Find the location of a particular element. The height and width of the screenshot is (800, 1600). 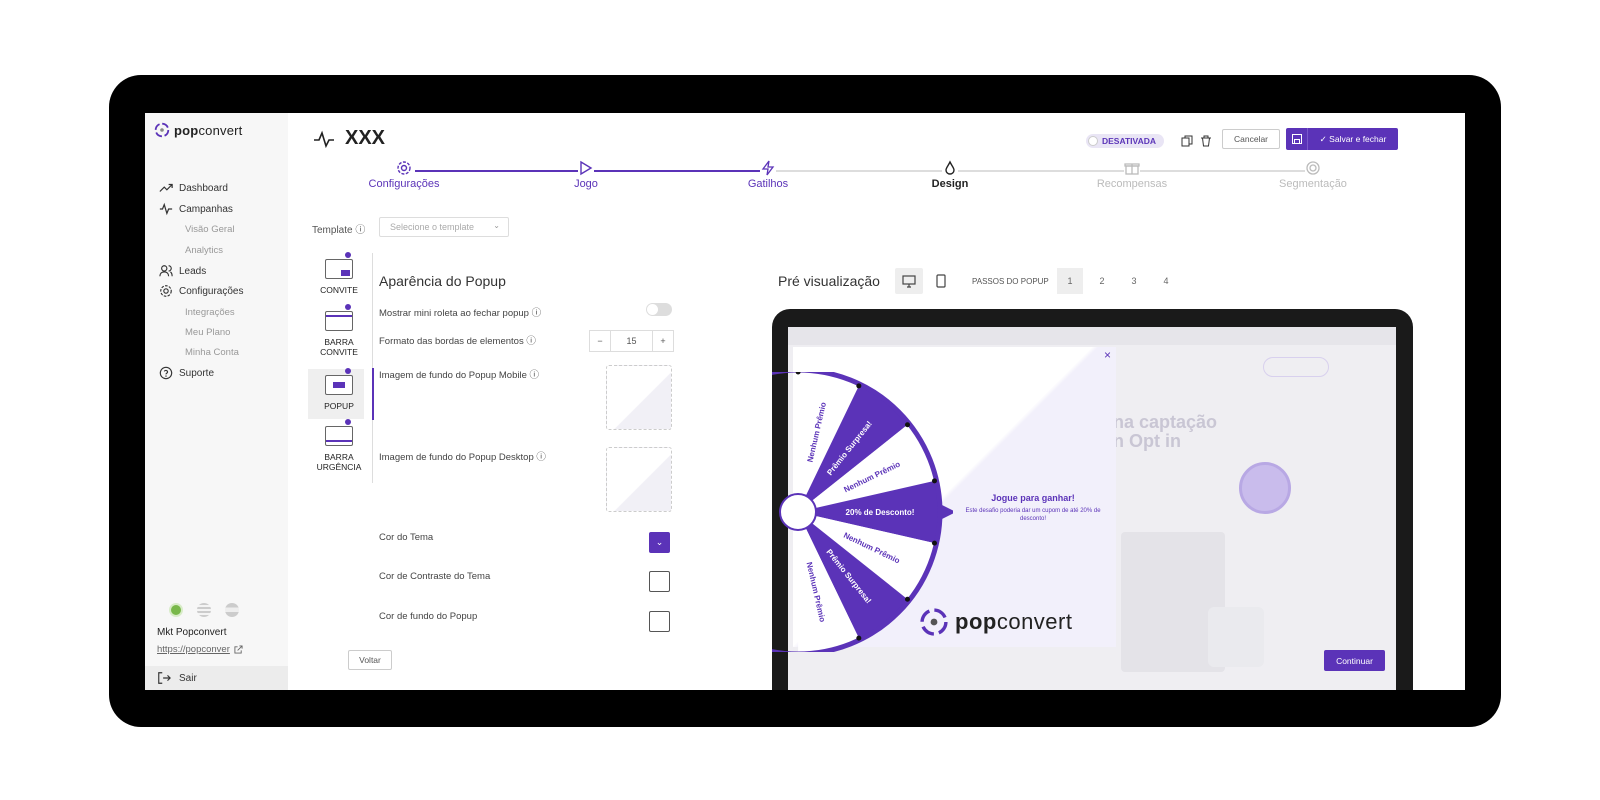

img-desktop-label: Imagem de fundo do Popup Desktop ⓘ is located at coordinates (462, 456).